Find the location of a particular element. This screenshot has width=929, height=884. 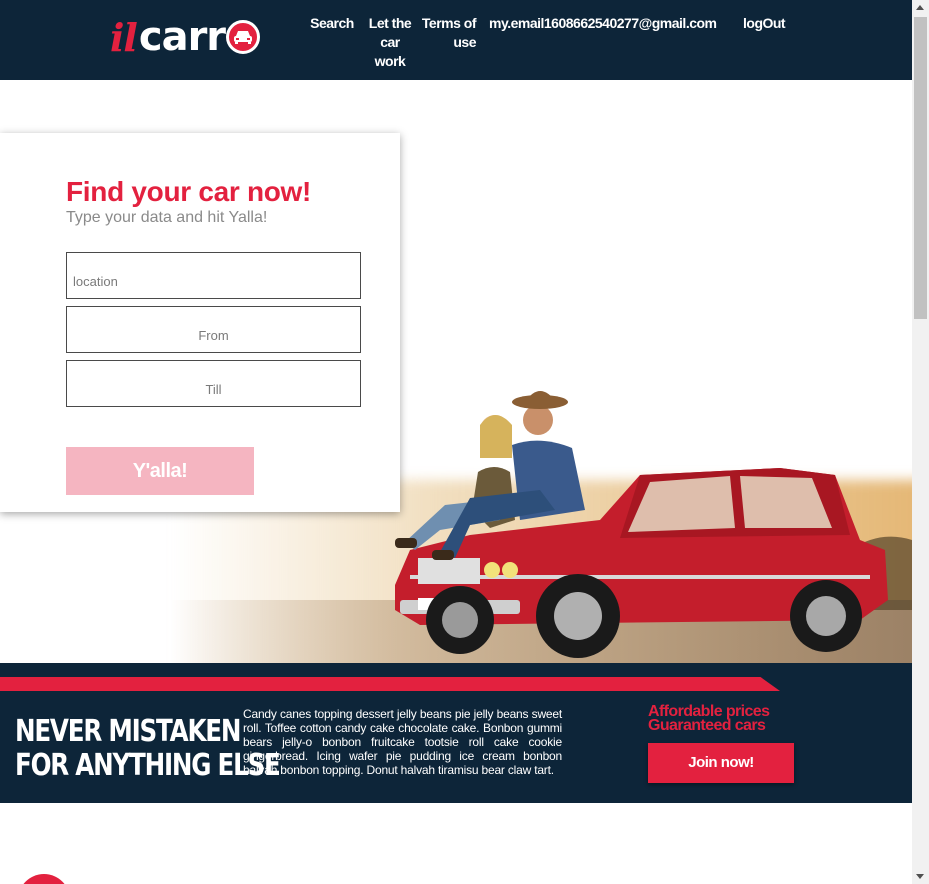

slogan-line-1: NEVER MISTAKEN is located at coordinates (128, 731).